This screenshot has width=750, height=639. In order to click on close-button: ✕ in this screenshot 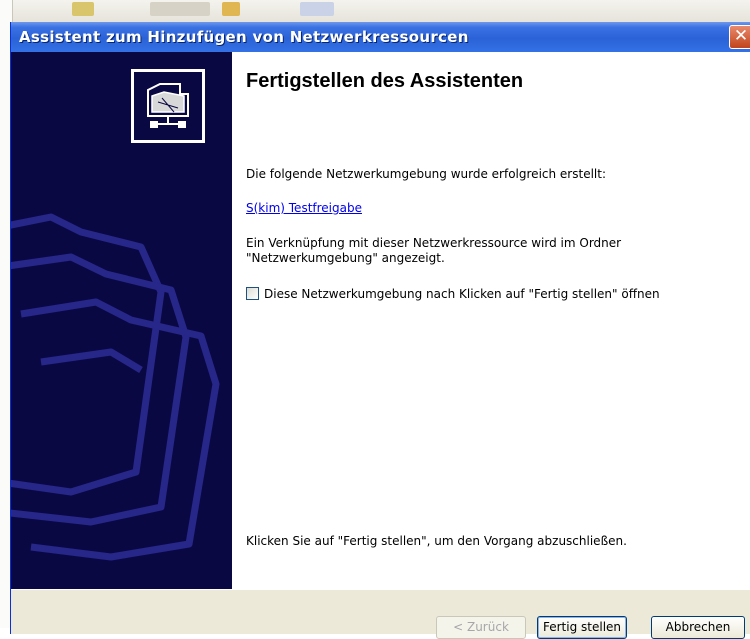, I will do `click(739, 37)`.